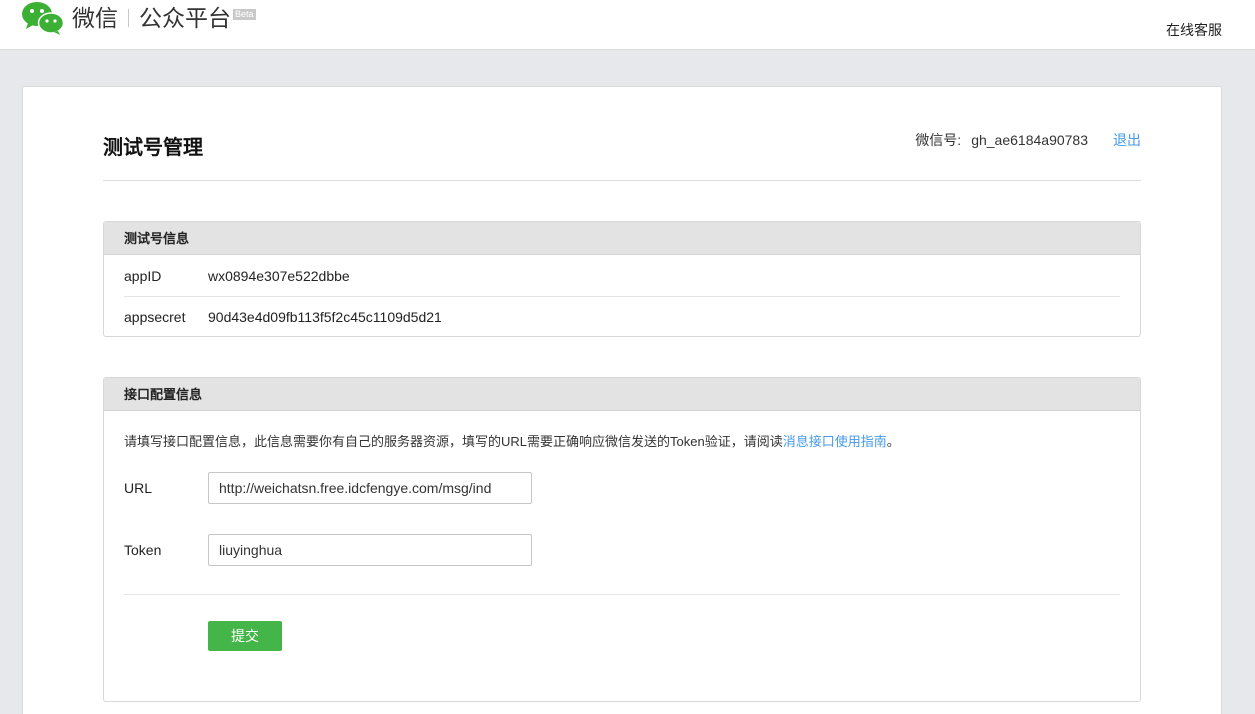 Image resolution: width=1255 pixels, height=714 pixels. What do you see at coordinates (622, 594) in the screenshot?
I see `form-divider` at bounding box center [622, 594].